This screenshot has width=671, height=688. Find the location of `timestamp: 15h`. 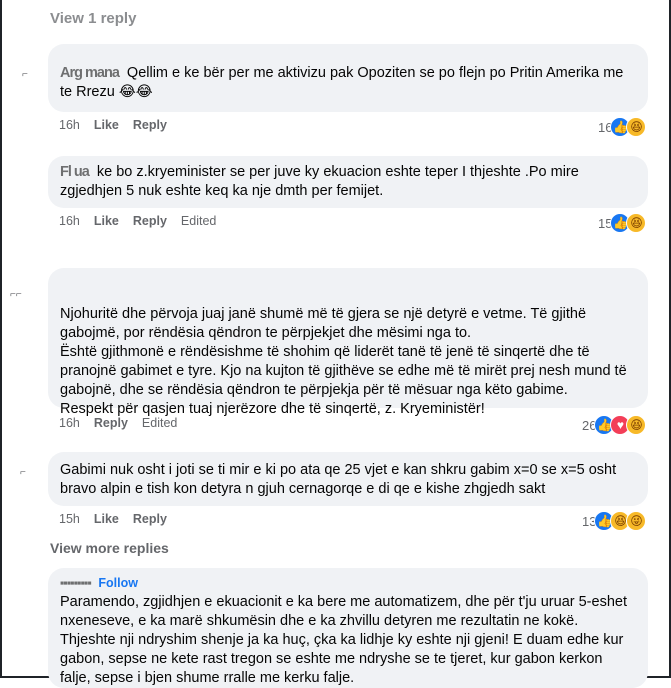

timestamp: 15h is located at coordinates (69, 519).